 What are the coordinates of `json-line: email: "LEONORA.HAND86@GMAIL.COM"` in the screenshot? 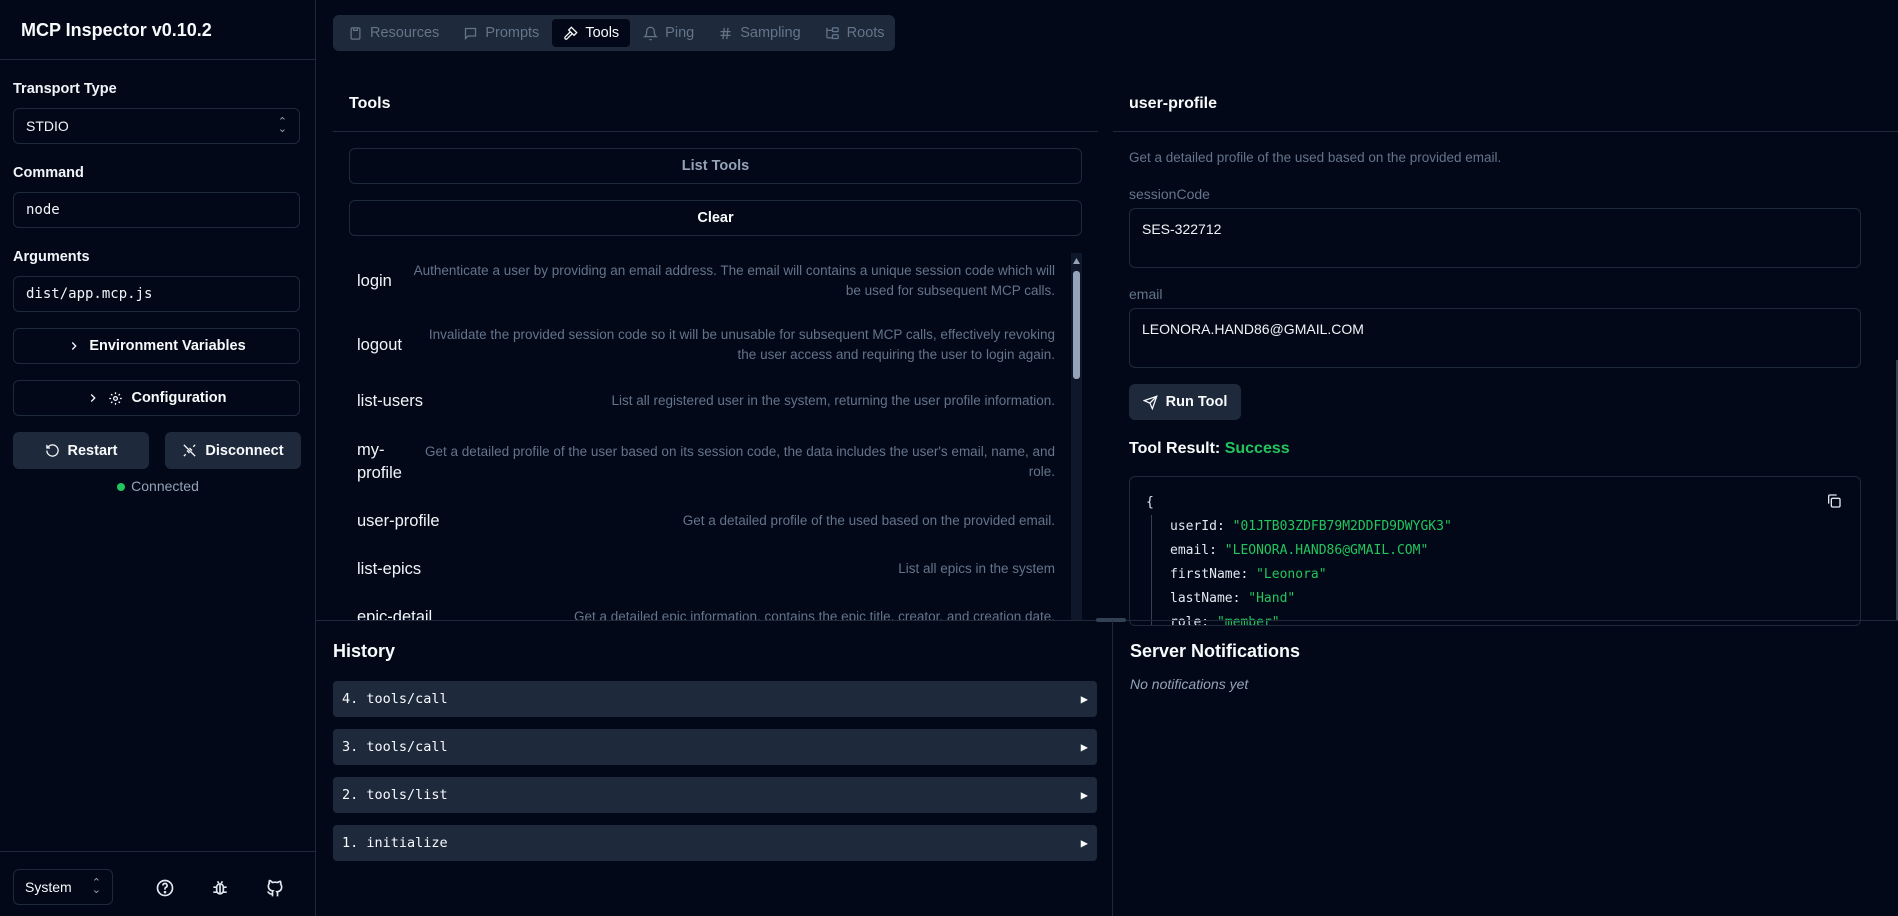 It's located at (1507, 551).